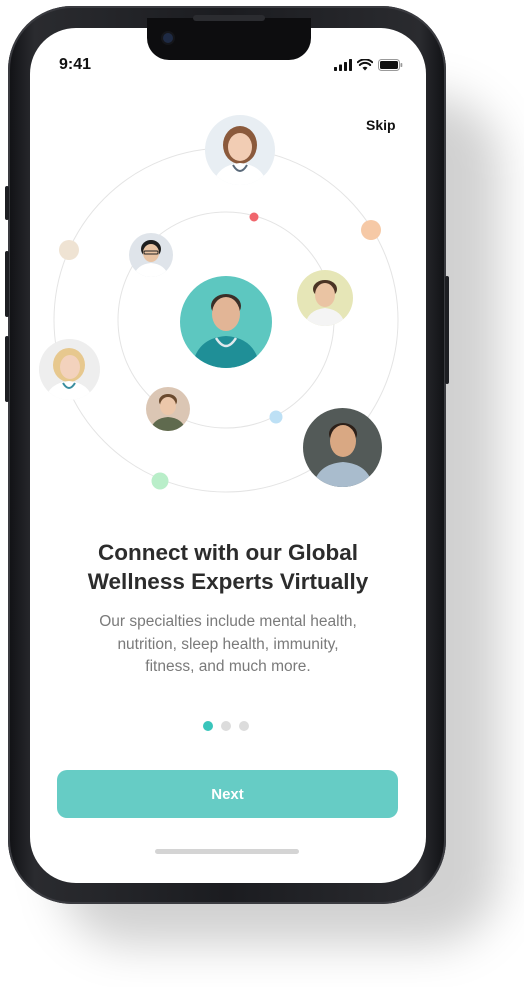 The width and height of the screenshot is (524, 987). Describe the element at coordinates (228, 552) in the screenshot. I see `title-line-1: Connect with our Global` at that location.